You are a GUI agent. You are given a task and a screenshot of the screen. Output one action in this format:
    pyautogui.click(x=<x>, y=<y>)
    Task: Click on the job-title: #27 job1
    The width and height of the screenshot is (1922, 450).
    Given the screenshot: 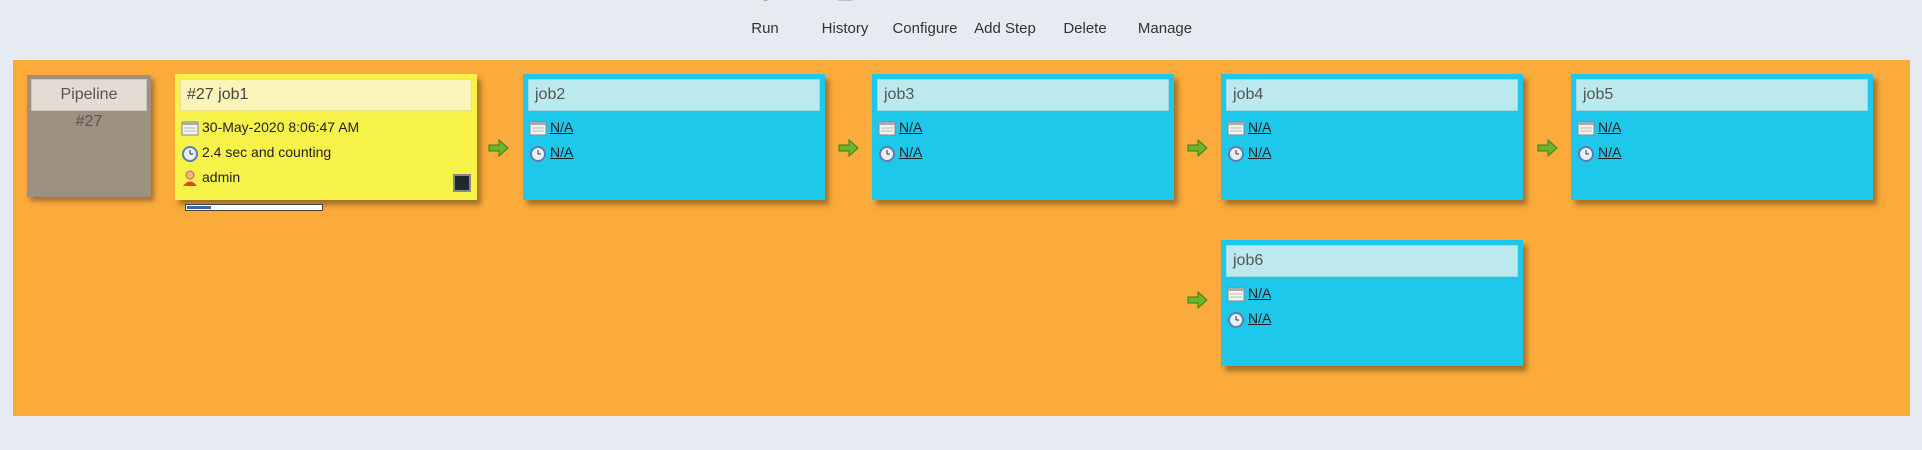 What is the action you would take?
    pyautogui.click(x=326, y=95)
    